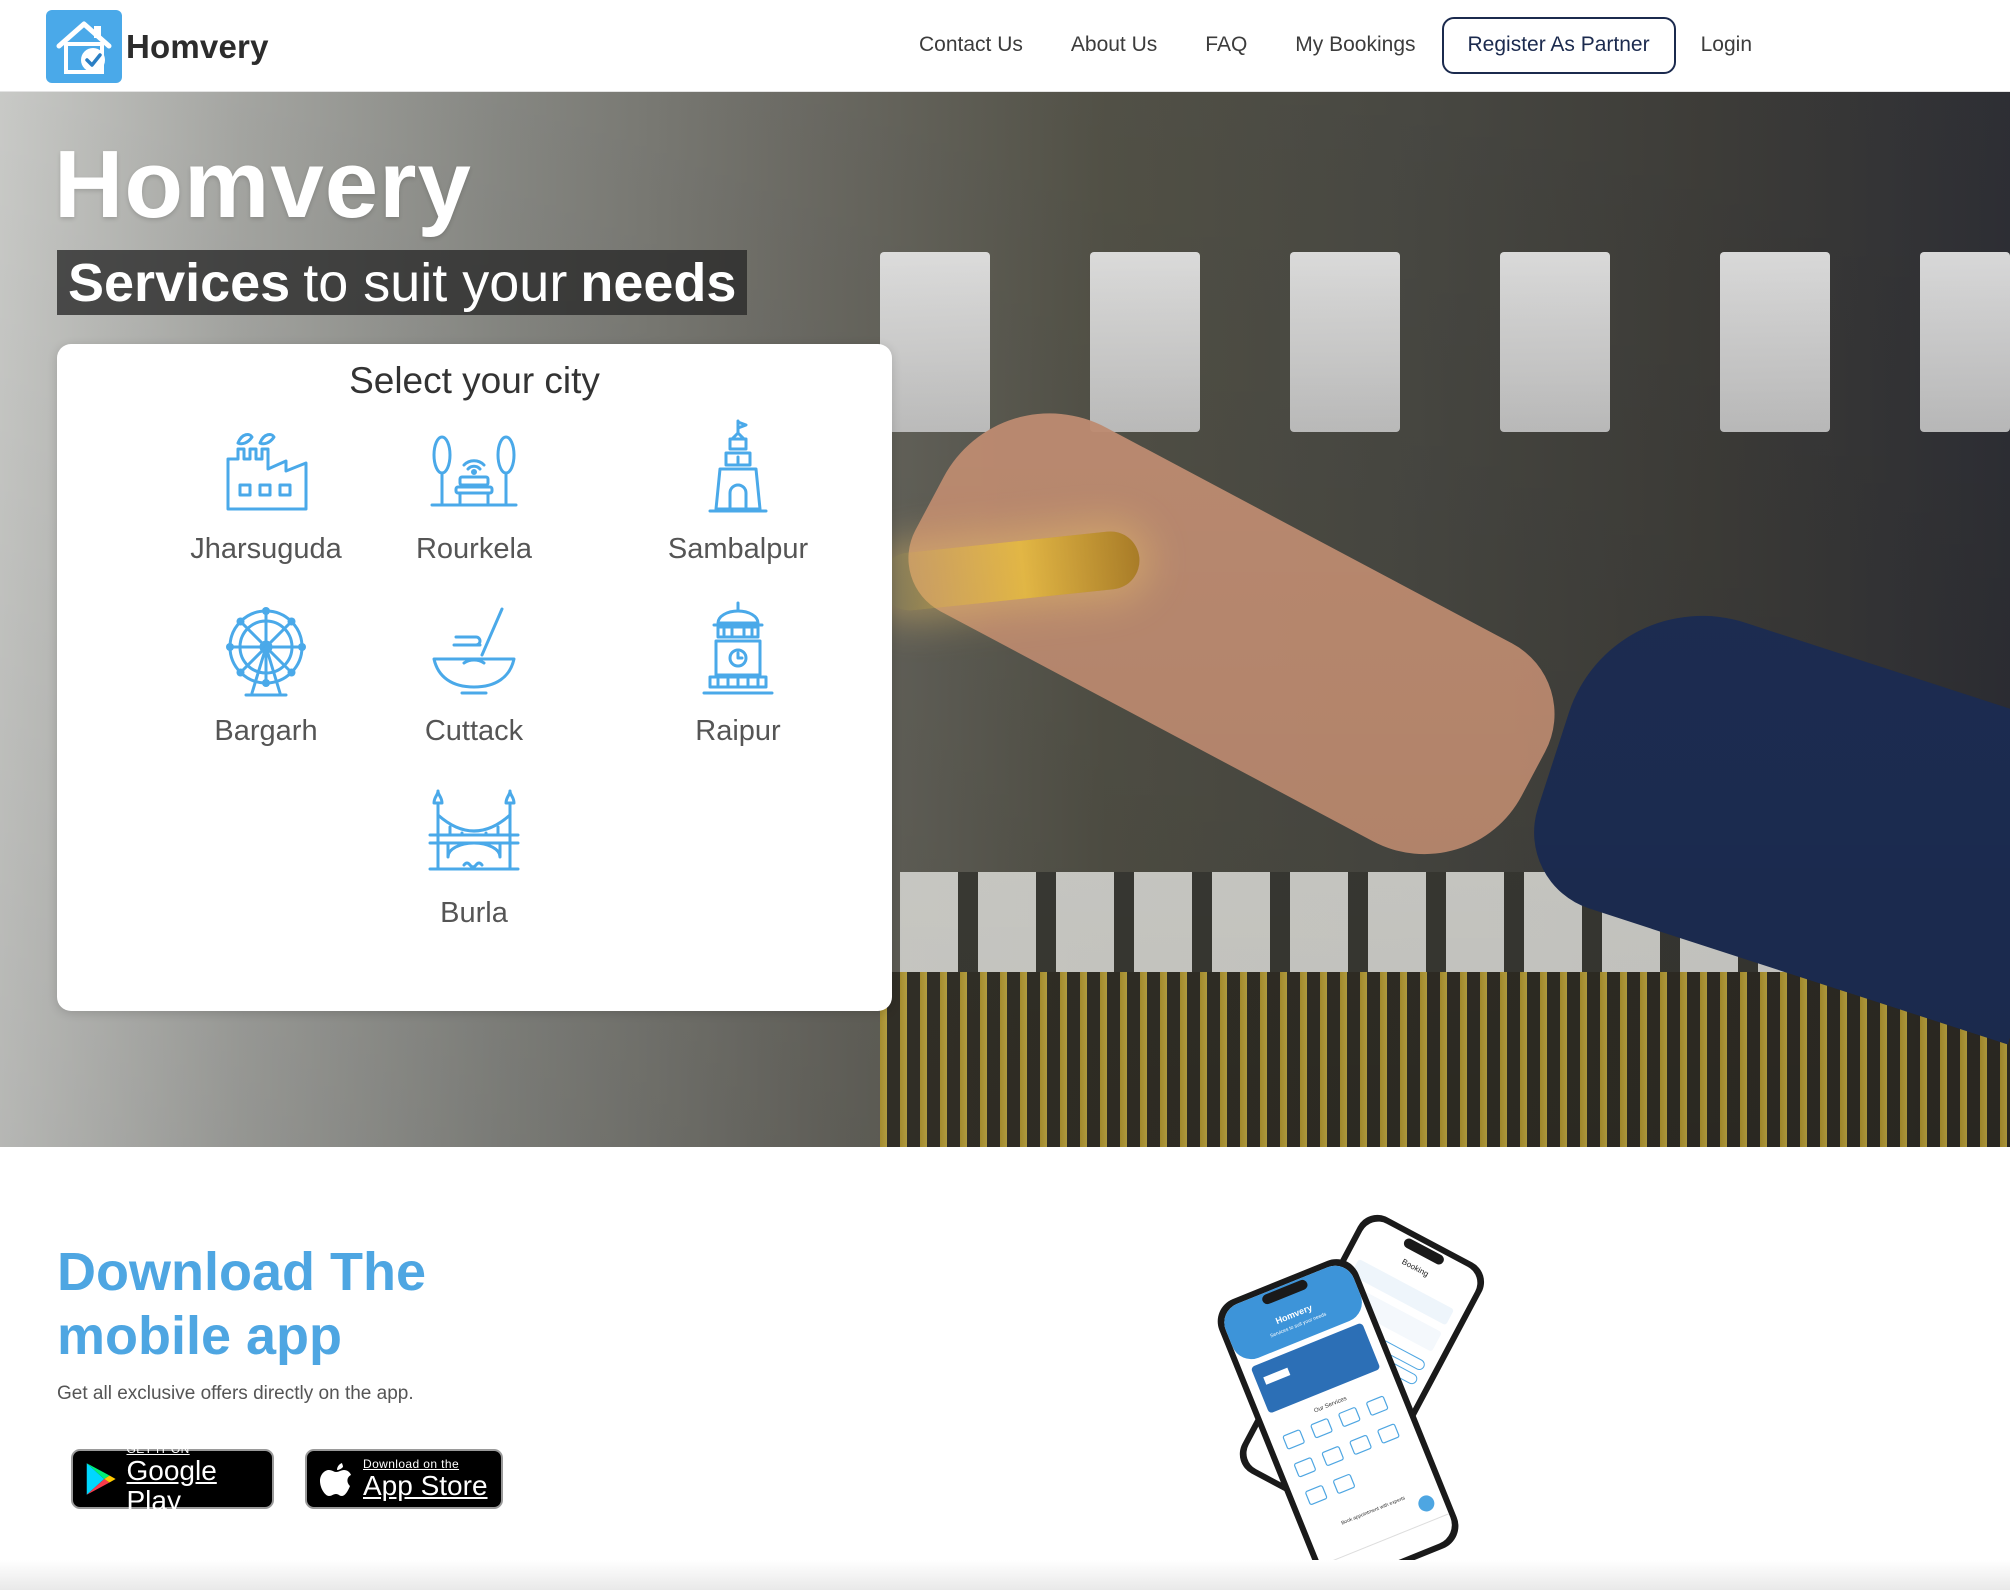  What do you see at coordinates (171, 1485) in the screenshot?
I see `google-play-label: Google Play` at bounding box center [171, 1485].